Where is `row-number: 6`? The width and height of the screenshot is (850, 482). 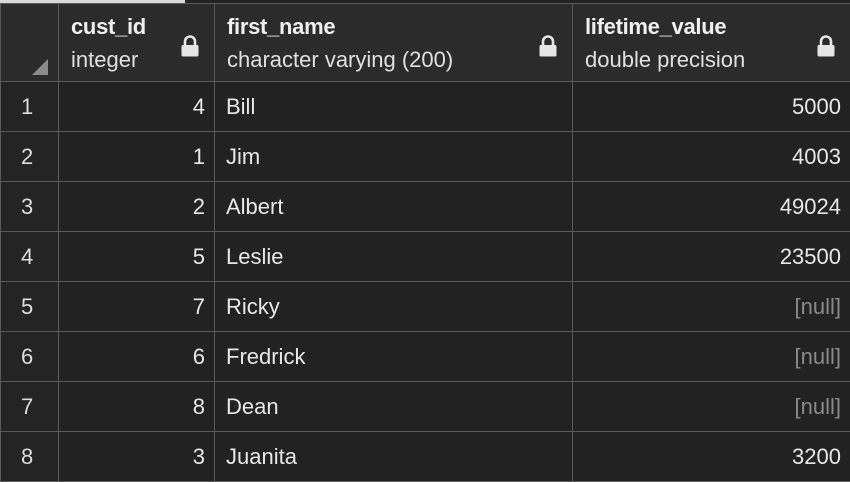 row-number: 6 is located at coordinates (30, 357).